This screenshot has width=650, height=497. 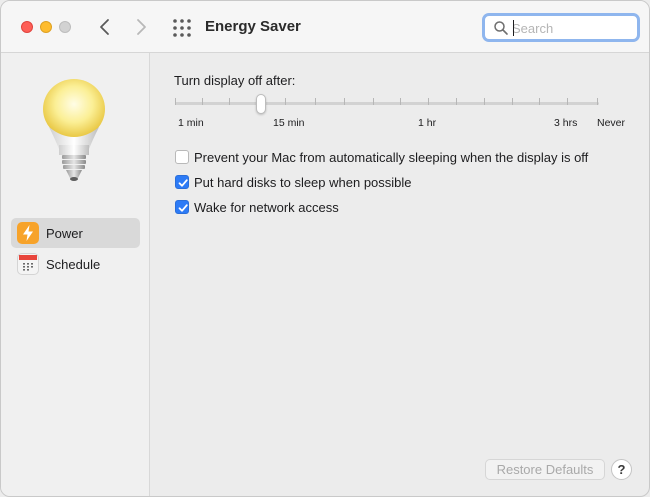 What do you see at coordinates (611, 123) in the screenshot?
I see `tick-label-never: Never` at bounding box center [611, 123].